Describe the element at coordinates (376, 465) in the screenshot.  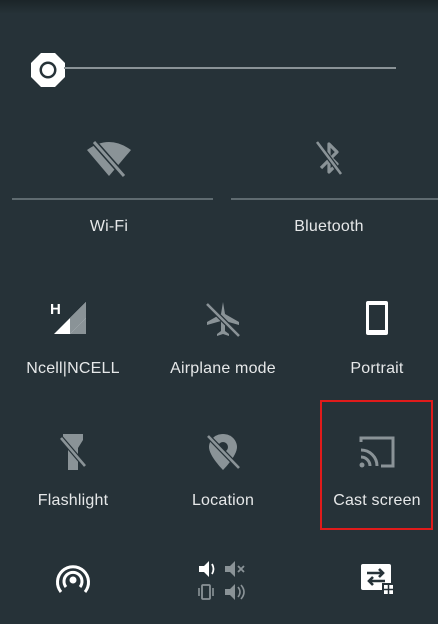
I see `cast-highlight-box` at that location.